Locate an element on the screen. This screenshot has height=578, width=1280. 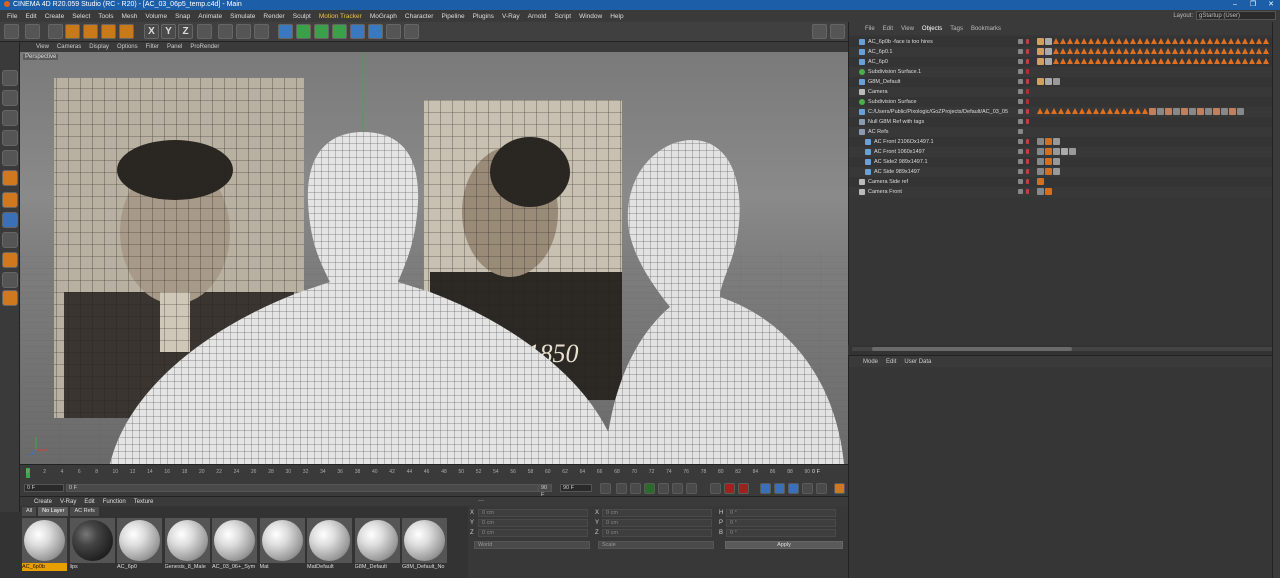
undo-icon is located at coordinates (11, 31).